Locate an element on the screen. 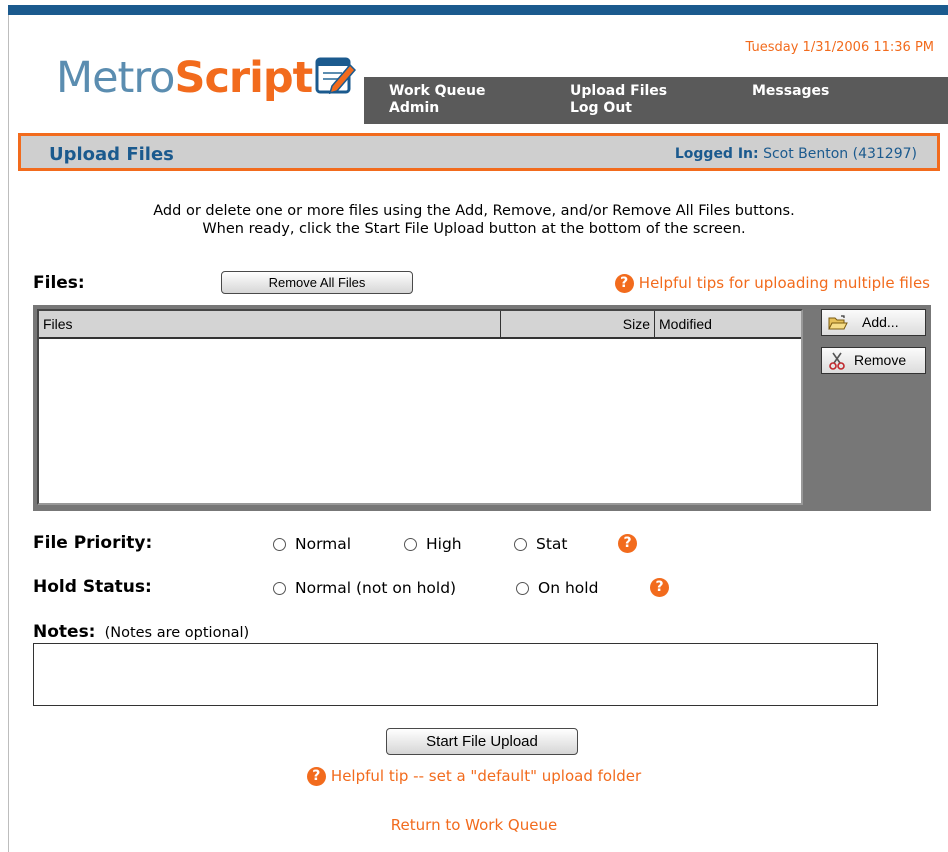  logged-in-info: Logged In: Scot Benton (431297) is located at coordinates (796, 154).